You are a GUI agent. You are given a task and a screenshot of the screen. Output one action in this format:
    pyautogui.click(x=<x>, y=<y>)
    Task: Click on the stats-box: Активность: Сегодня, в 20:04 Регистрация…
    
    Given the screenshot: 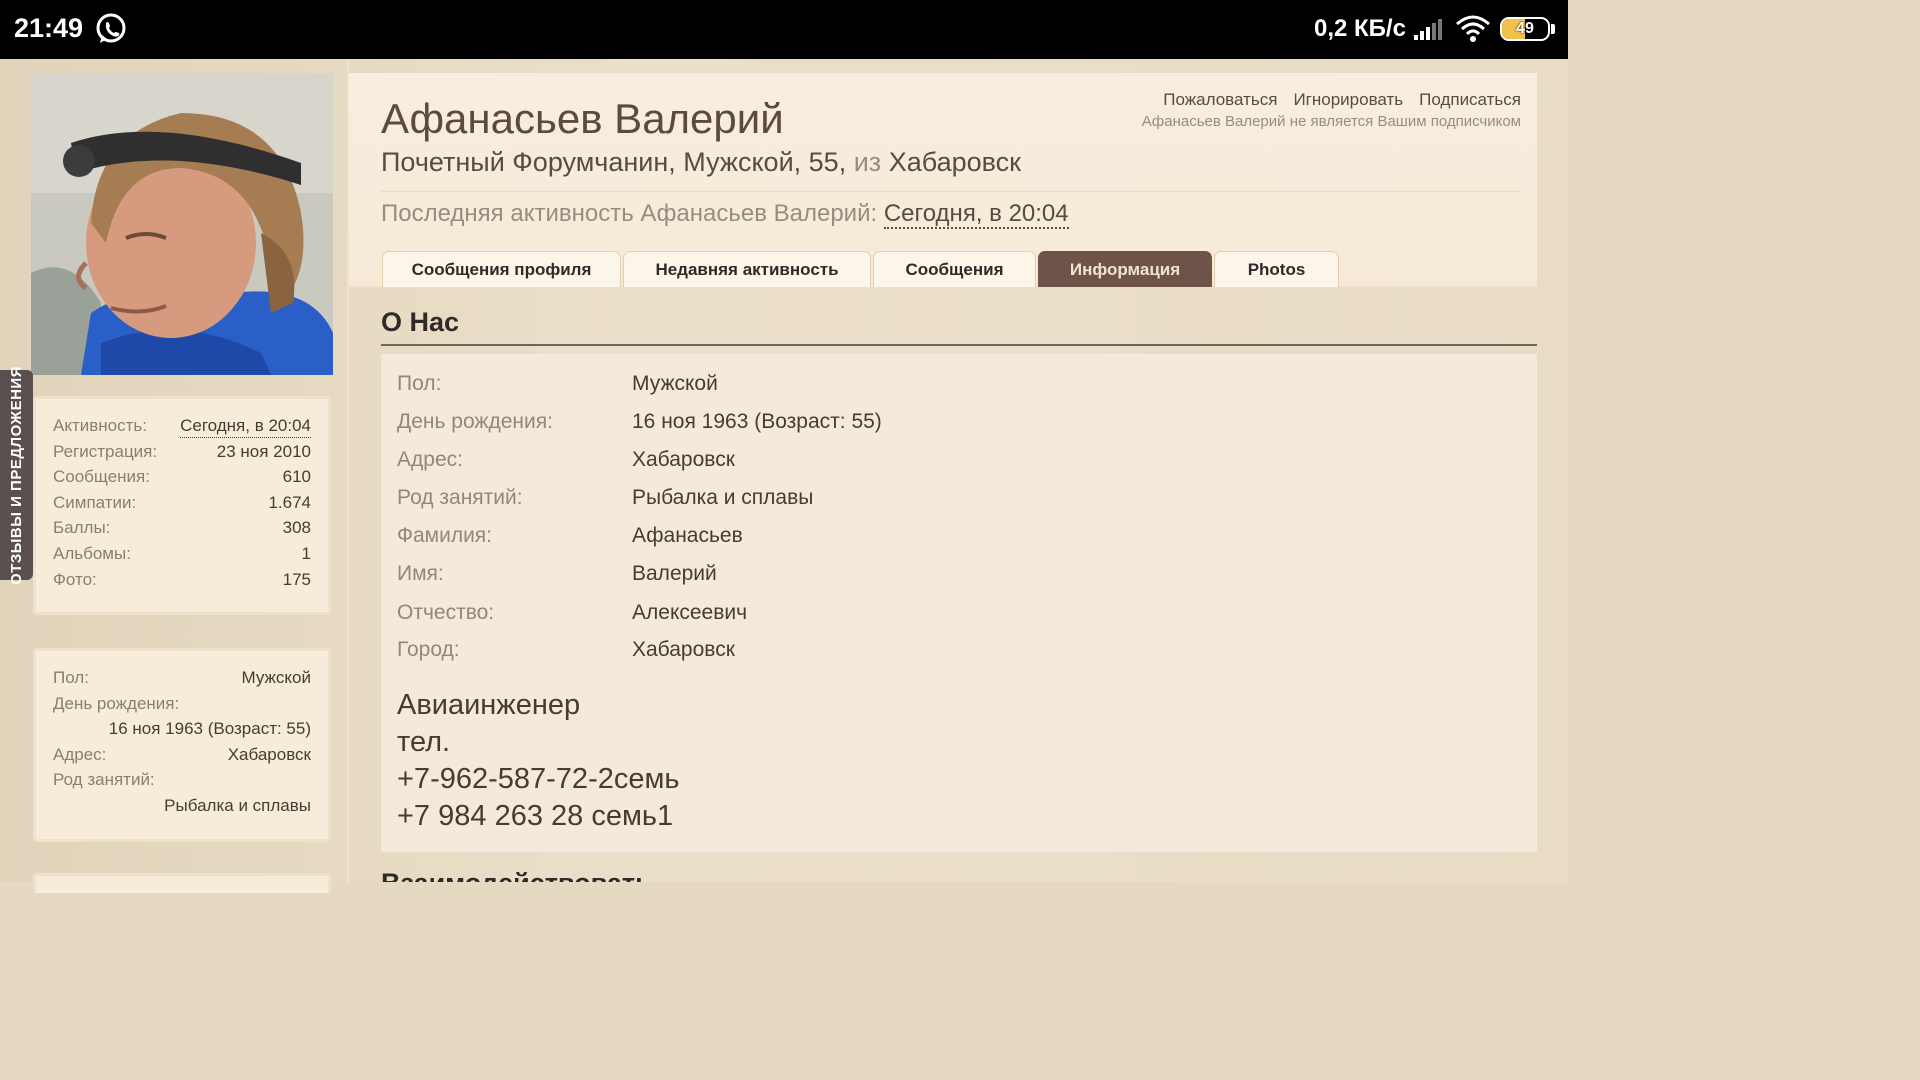 What is the action you would take?
    pyautogui.click(x=182, y=505)
    